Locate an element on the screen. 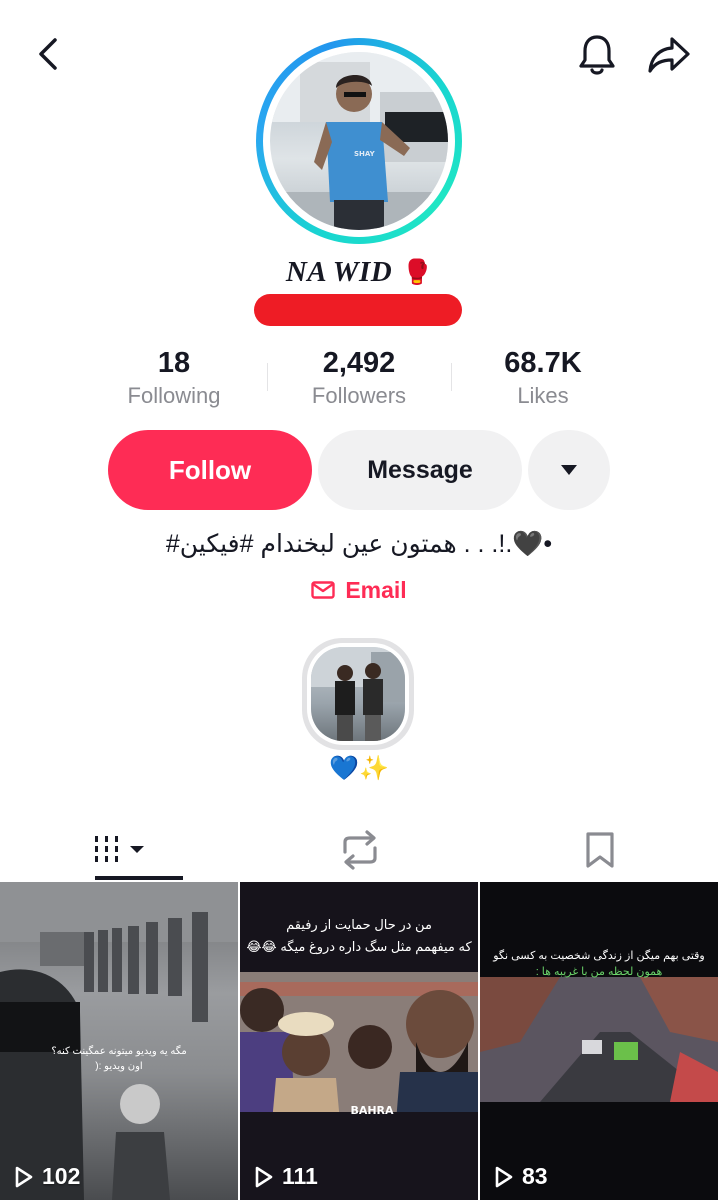 The height and width of the screenshot is (1200, 718). highlight-thumbnail is located at coordinates (358, 694).